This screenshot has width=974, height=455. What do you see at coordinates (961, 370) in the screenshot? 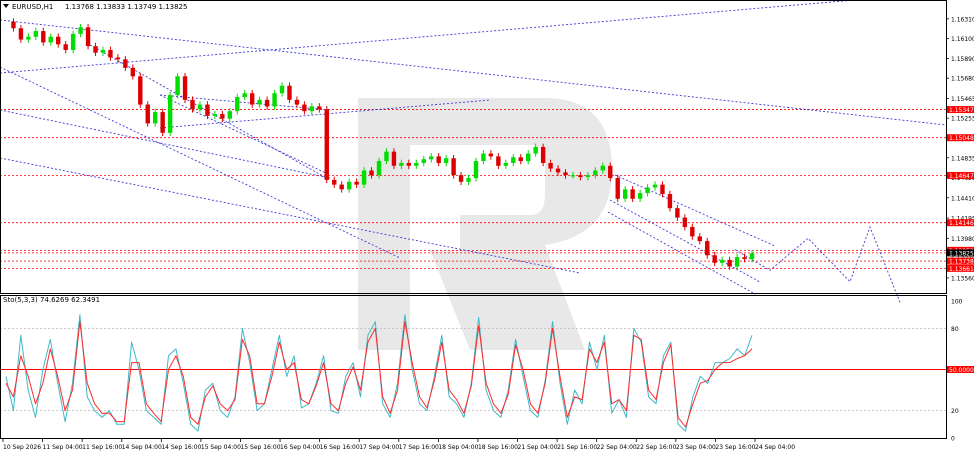
I see `stochastic-level-tag: 50.0000` at bounding box center [961, 370].